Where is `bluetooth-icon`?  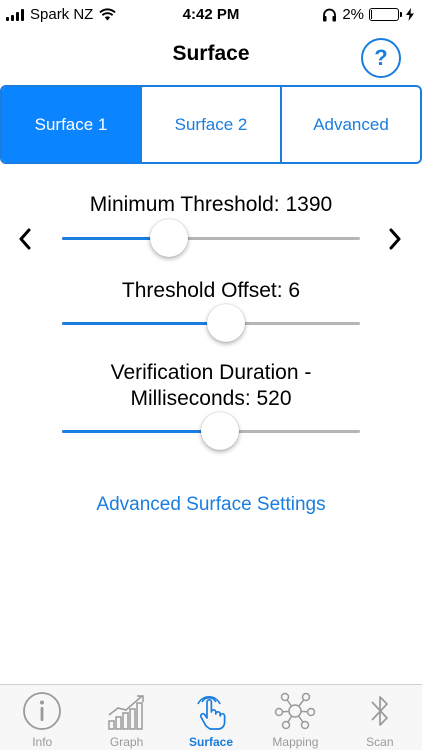 bluetooth-icon is located at coordinates (379, 711).